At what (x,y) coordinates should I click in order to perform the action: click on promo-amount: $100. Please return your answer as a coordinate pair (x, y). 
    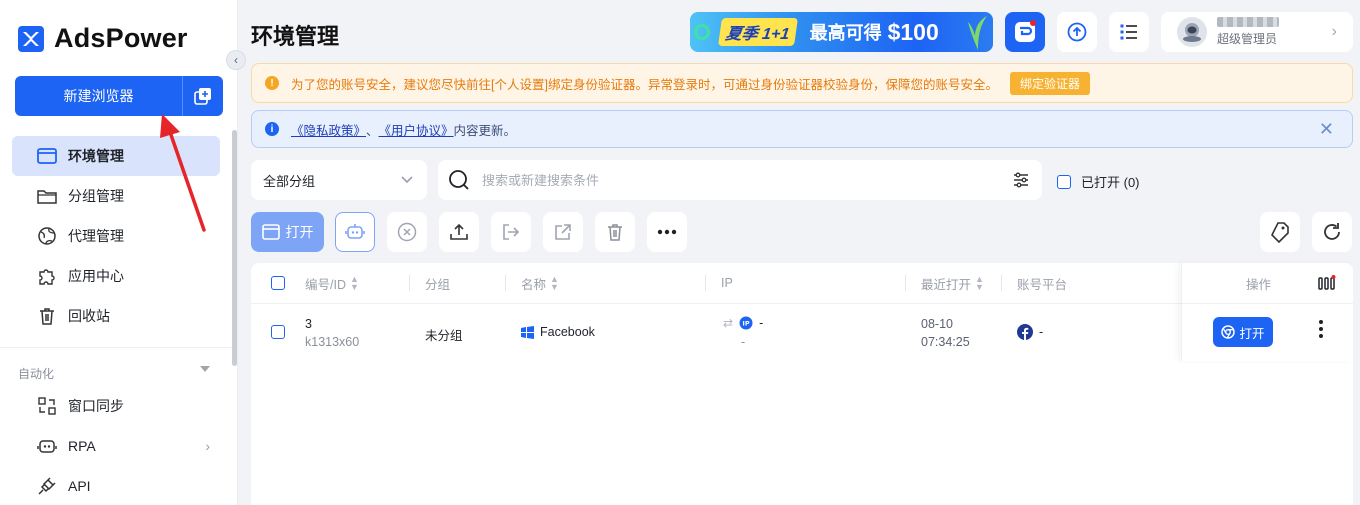
    Looking at the image, I should click on (913, 31).